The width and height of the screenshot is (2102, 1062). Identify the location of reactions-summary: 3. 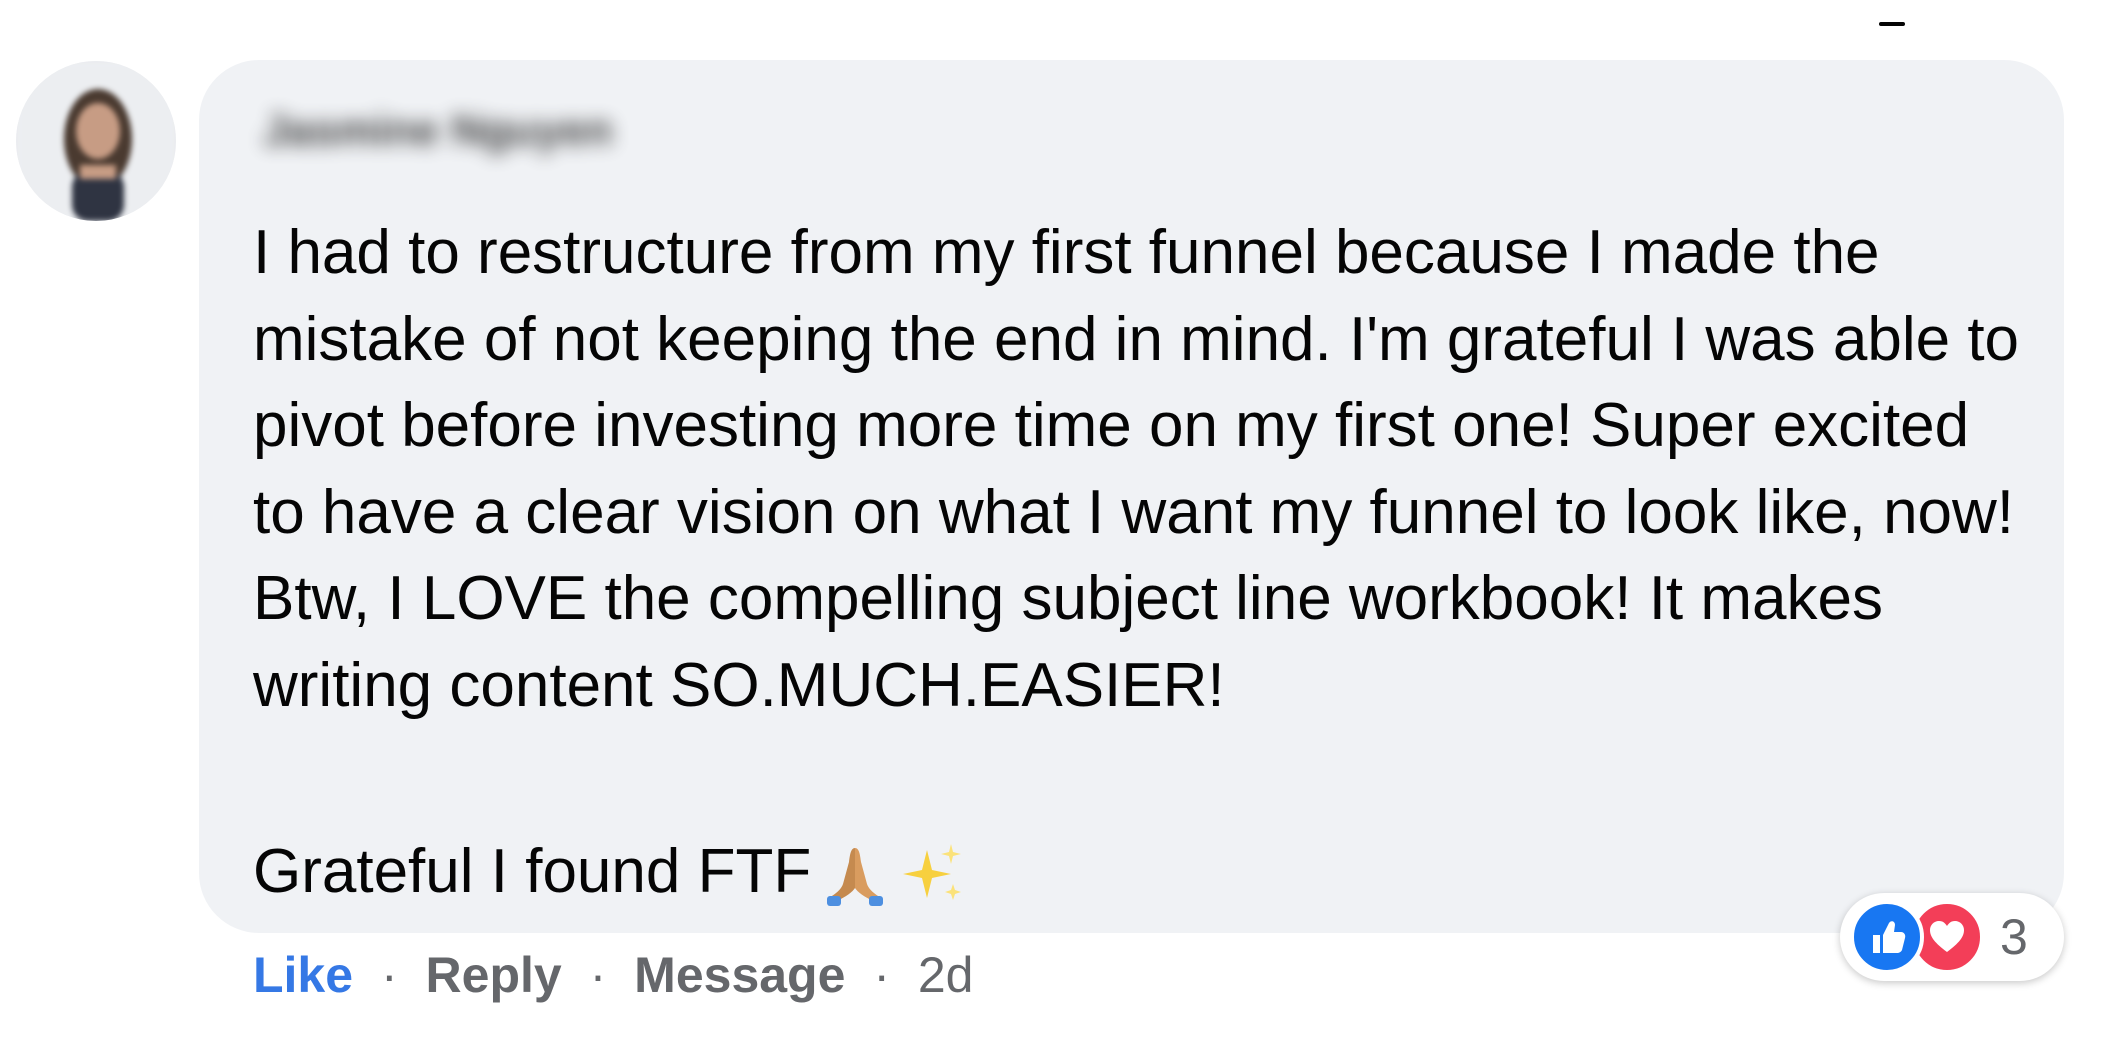
(1952, 937).